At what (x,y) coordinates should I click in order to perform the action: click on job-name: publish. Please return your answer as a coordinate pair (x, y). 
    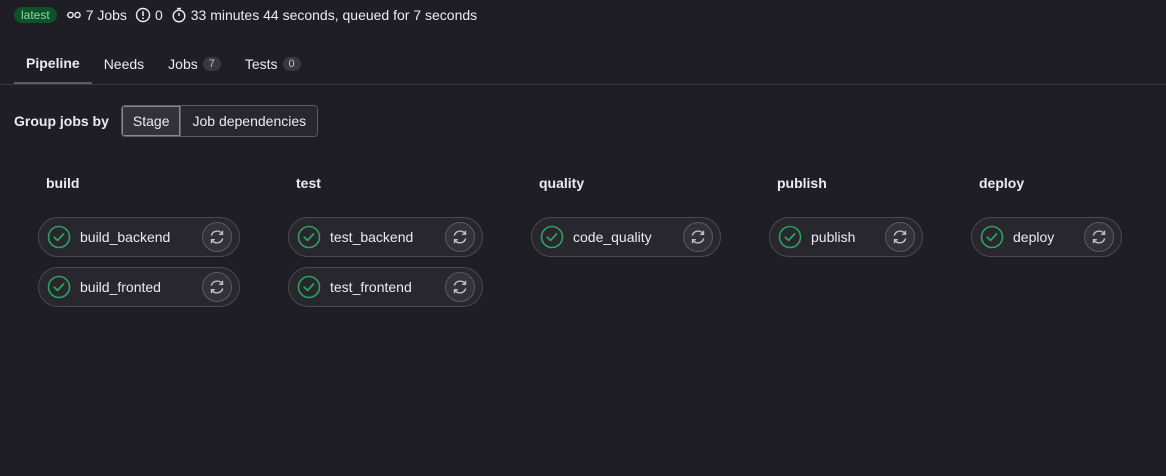
    Looking at the image, I should click on (833, 237).